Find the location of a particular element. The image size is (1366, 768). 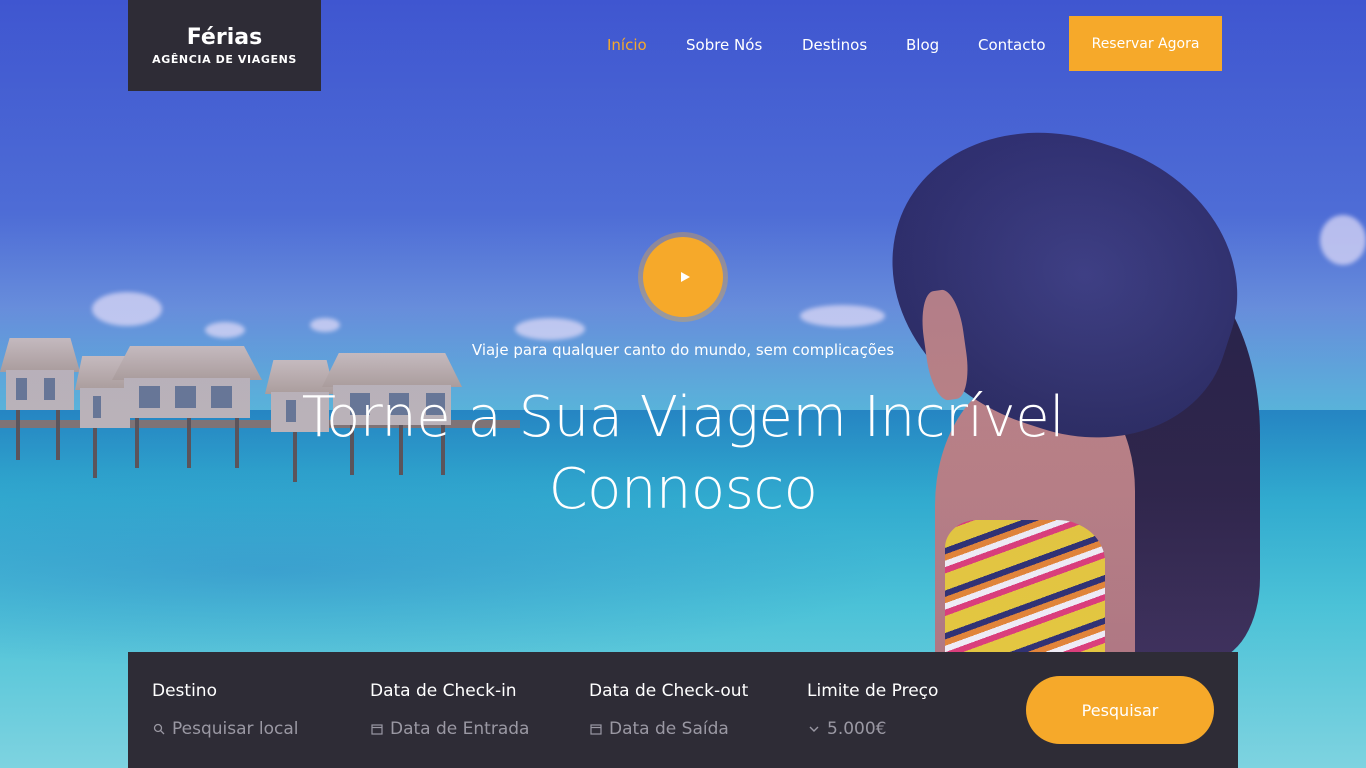

destination-placeholder: Pesquisar local is located at coordinates (235, 729).